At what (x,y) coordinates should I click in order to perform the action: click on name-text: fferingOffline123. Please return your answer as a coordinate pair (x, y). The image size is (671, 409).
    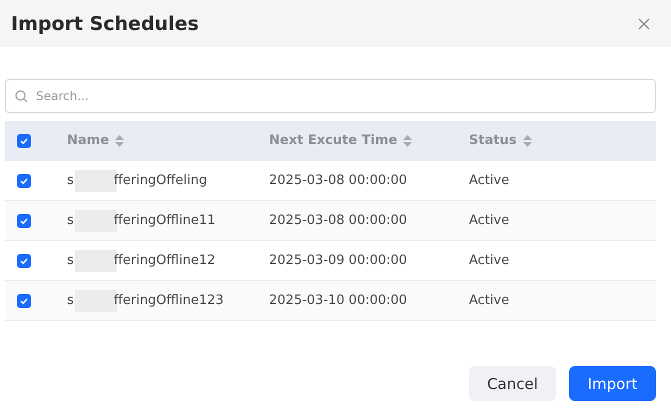
    Looking at the image, I should click on (169, 300).